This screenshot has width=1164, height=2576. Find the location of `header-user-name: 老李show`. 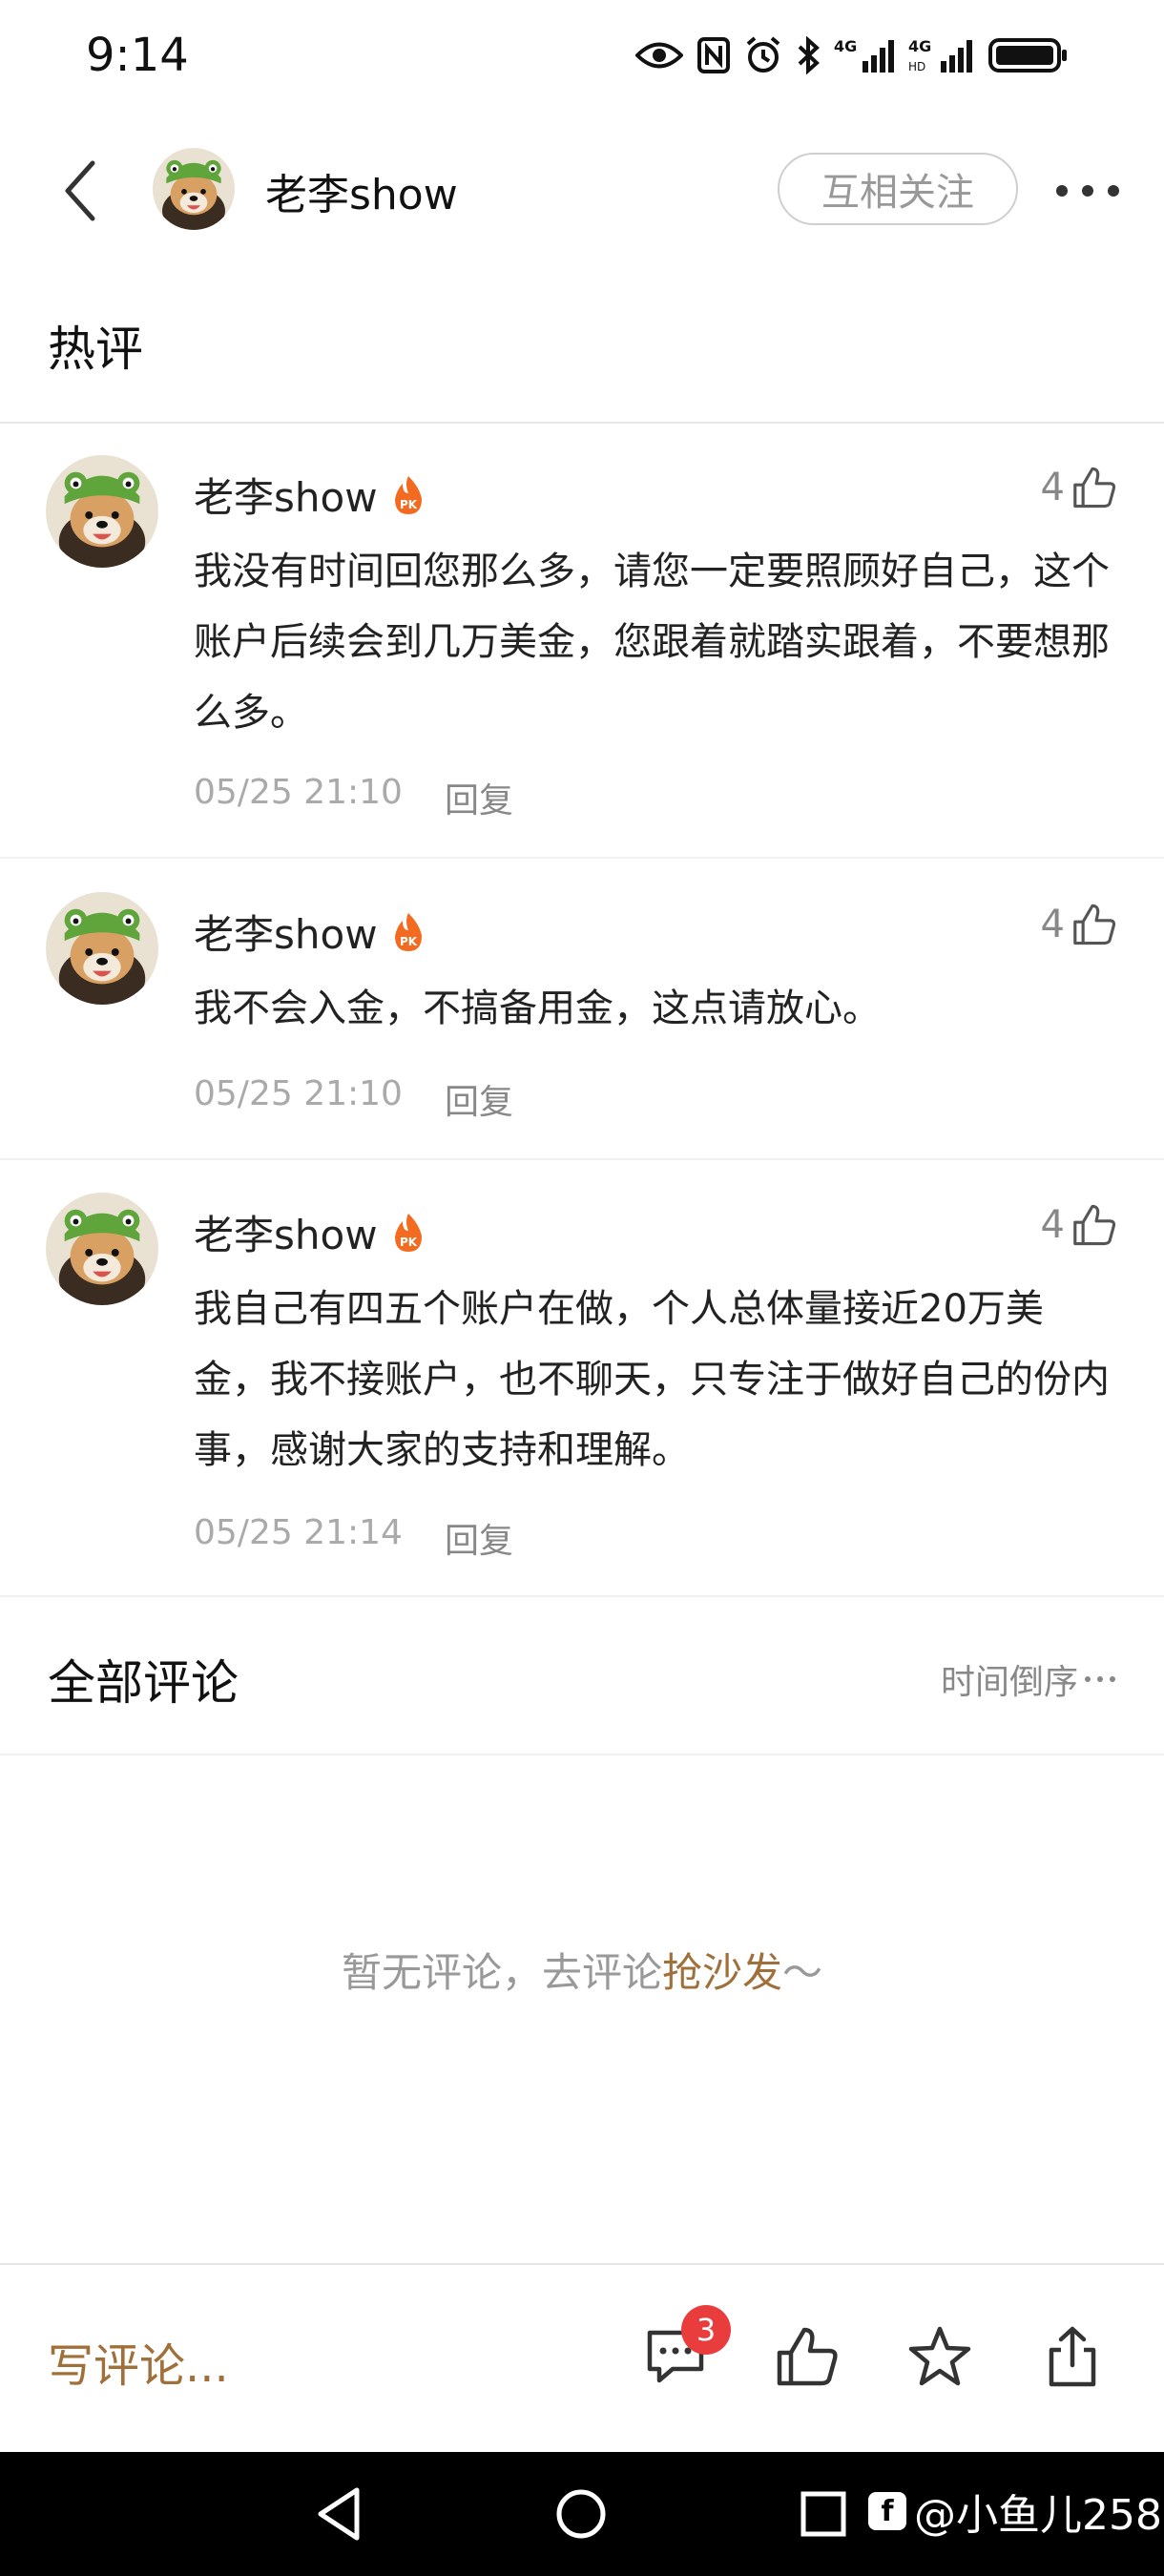

header-user-name: 老李show is located at coordinates (361, 190).